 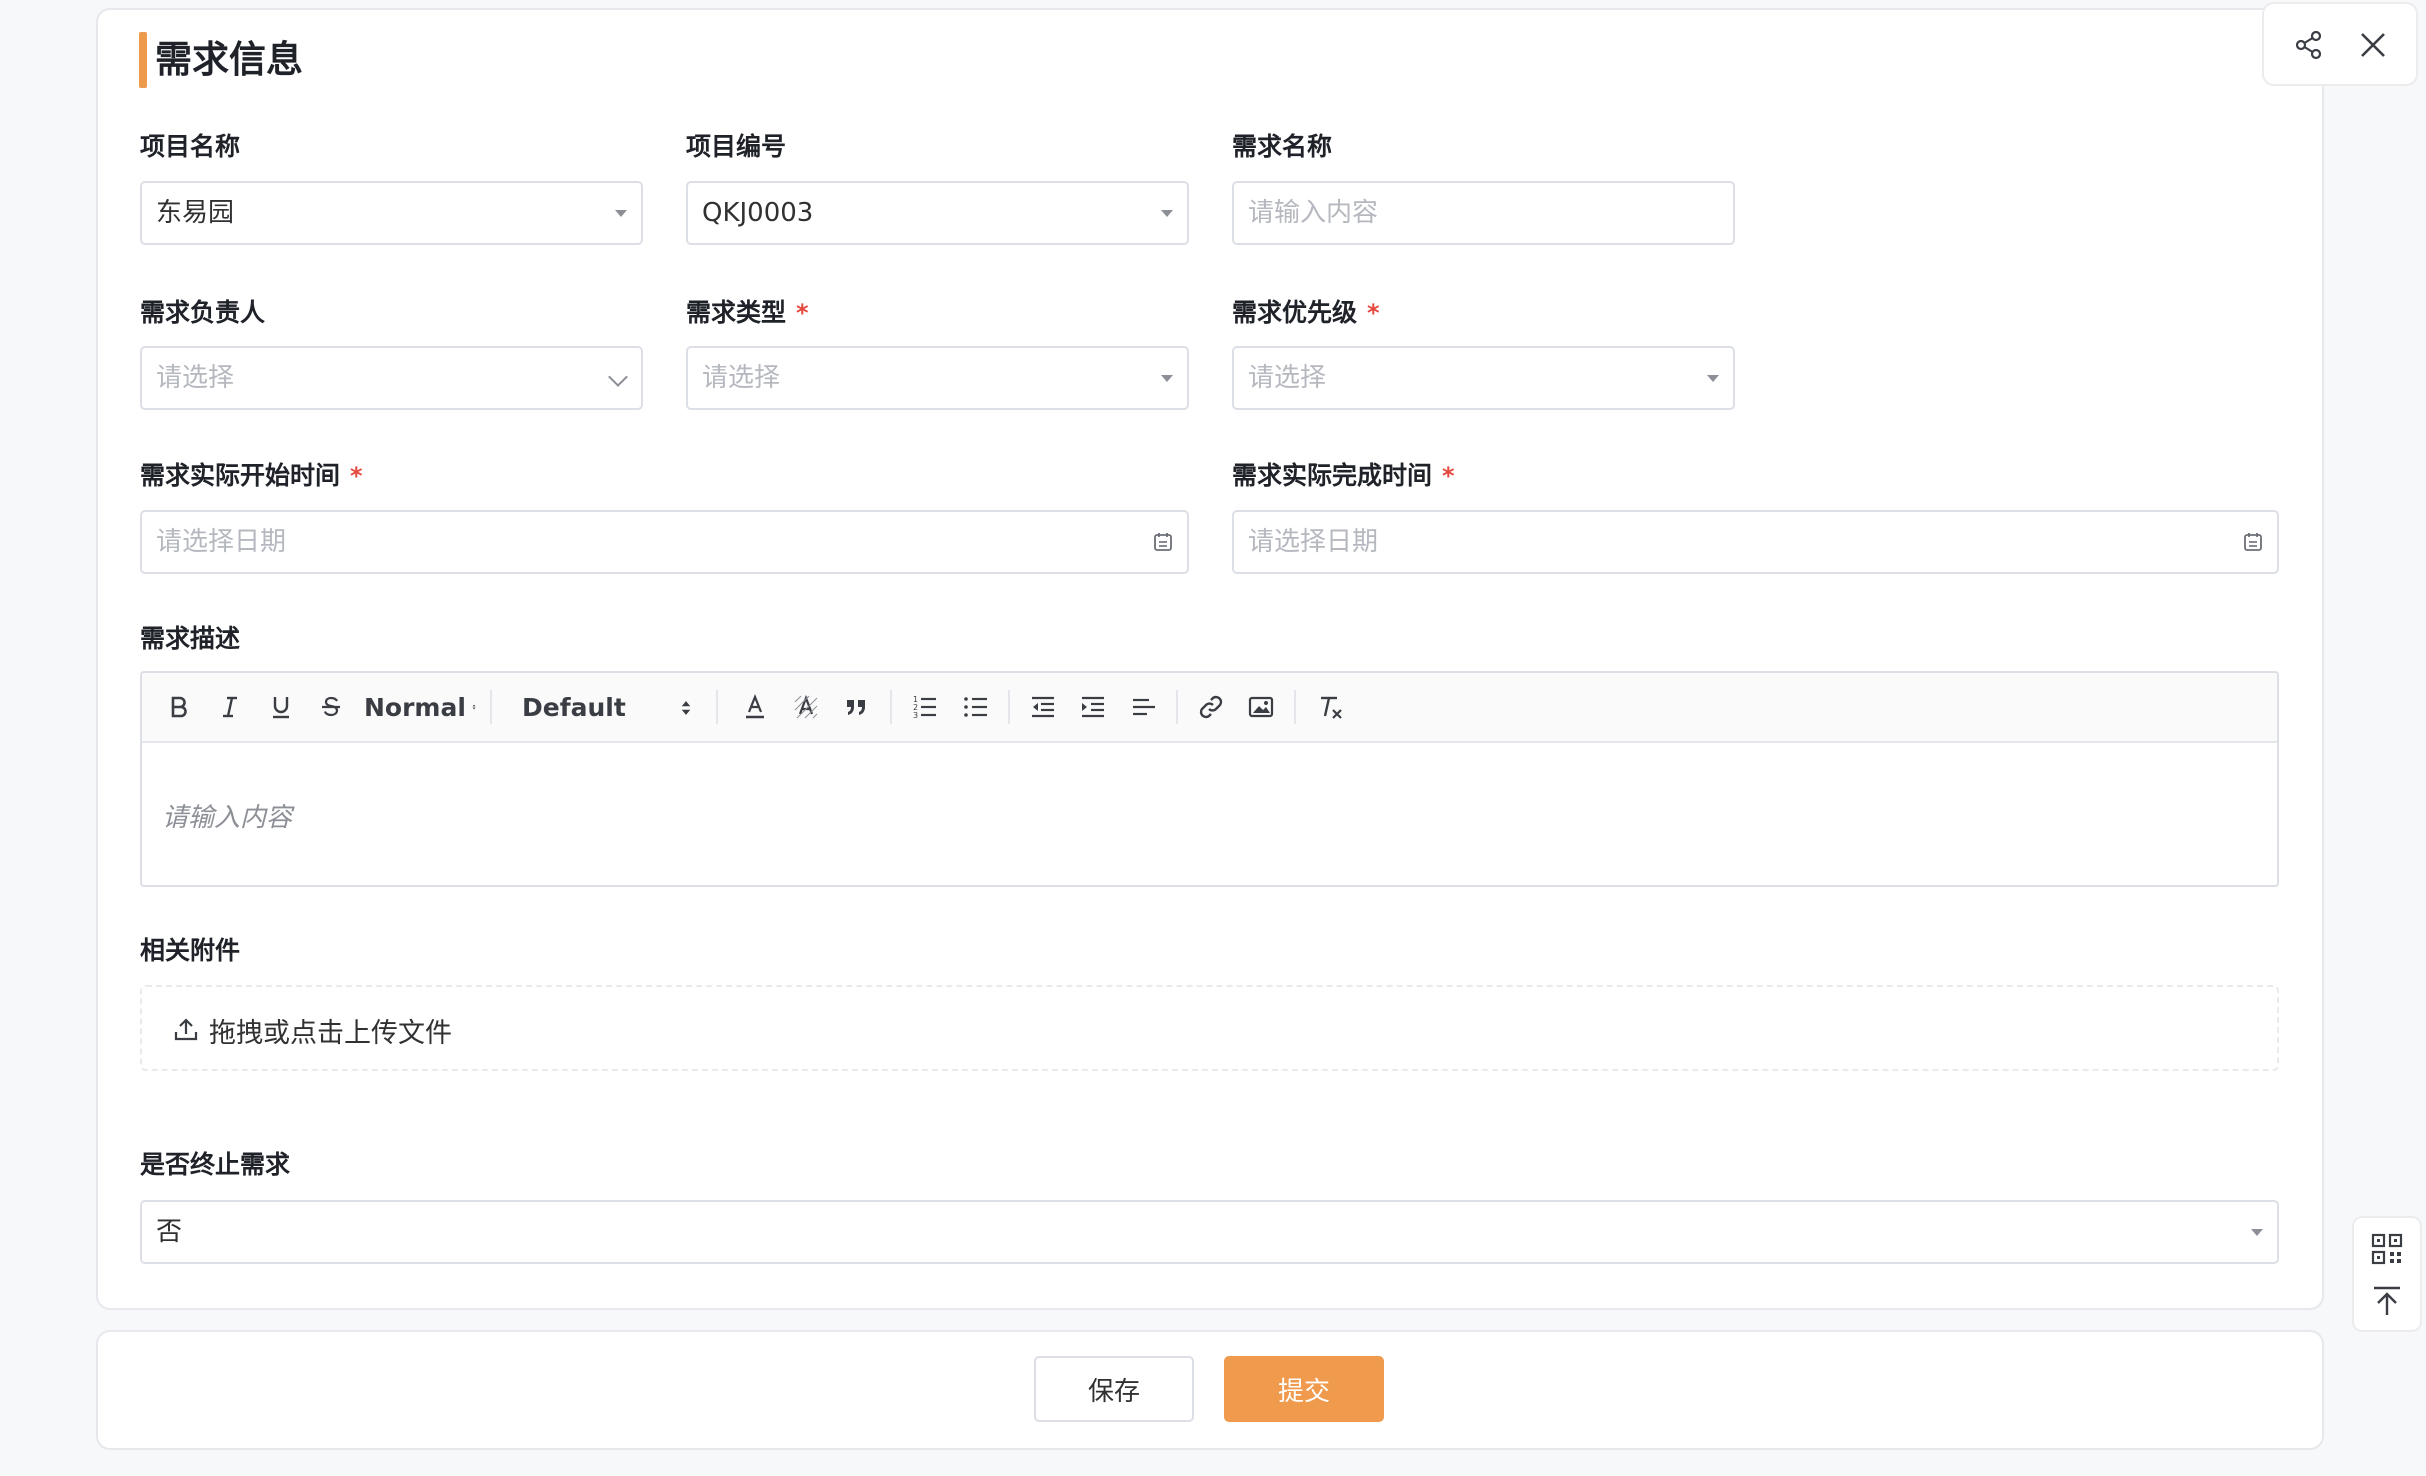 What do you see at coordinates (937, 213) in the screenshot?
I see `project-code-select: QKJ0003` at bounding box center [937, 213].